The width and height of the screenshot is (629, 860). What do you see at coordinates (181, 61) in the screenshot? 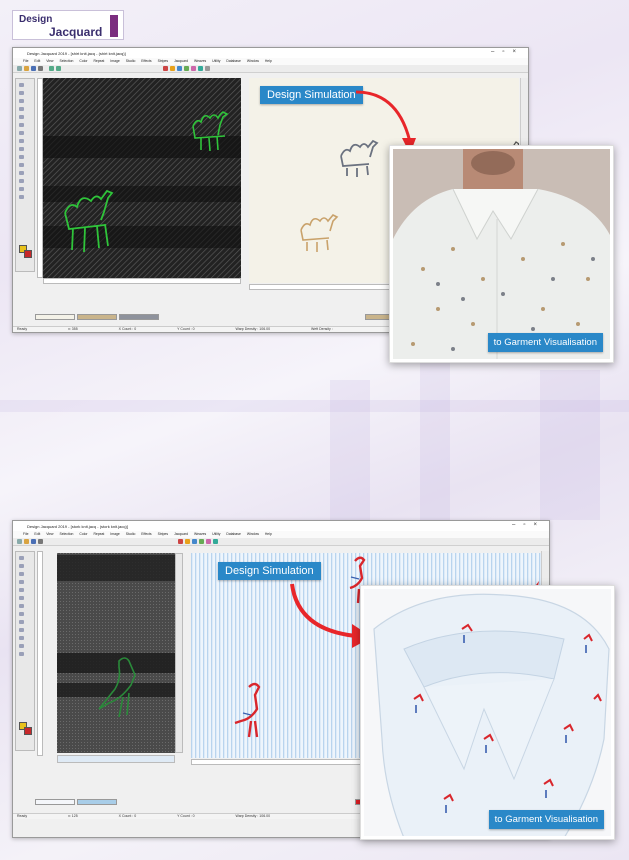
I see `menu-jacquard: Jacquard` at bounding box center [181, 61].